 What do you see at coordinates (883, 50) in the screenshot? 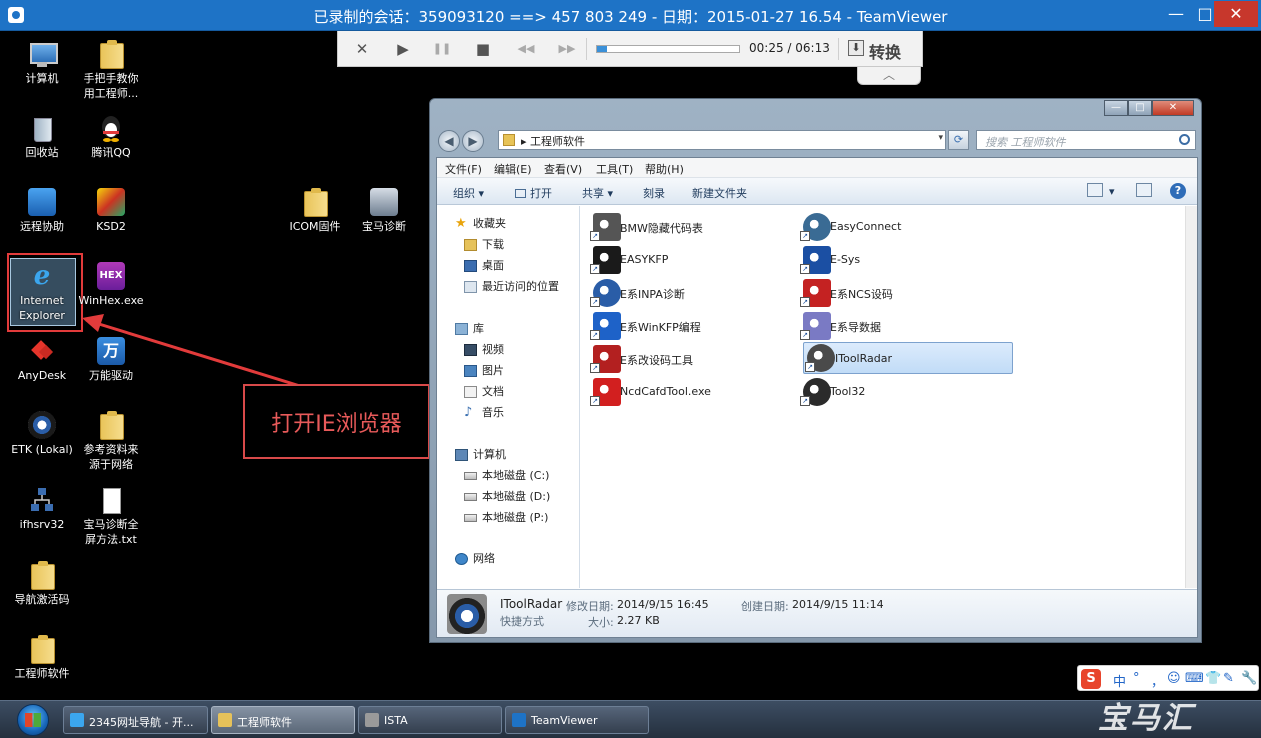
I see `convert-button: ⬇ 转换` at bounding box center [883, 50].